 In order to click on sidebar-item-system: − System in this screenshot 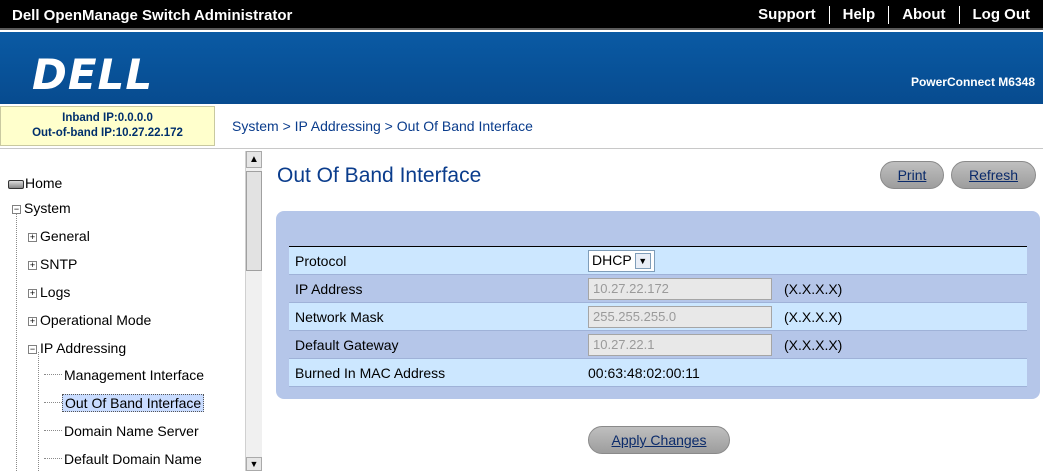, I will do `click(41, 208)`.